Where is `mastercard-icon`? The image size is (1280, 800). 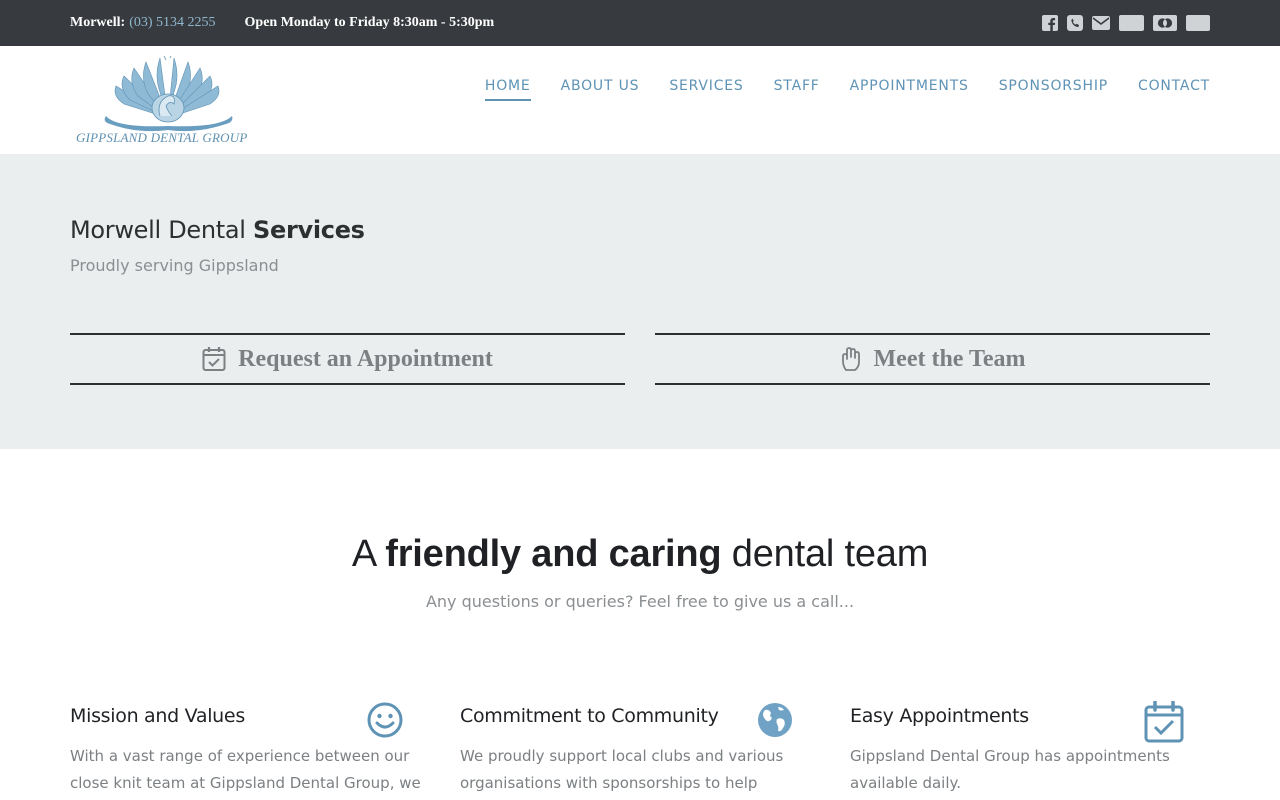
mastercard-icon is located at coordinates (1165, 23).